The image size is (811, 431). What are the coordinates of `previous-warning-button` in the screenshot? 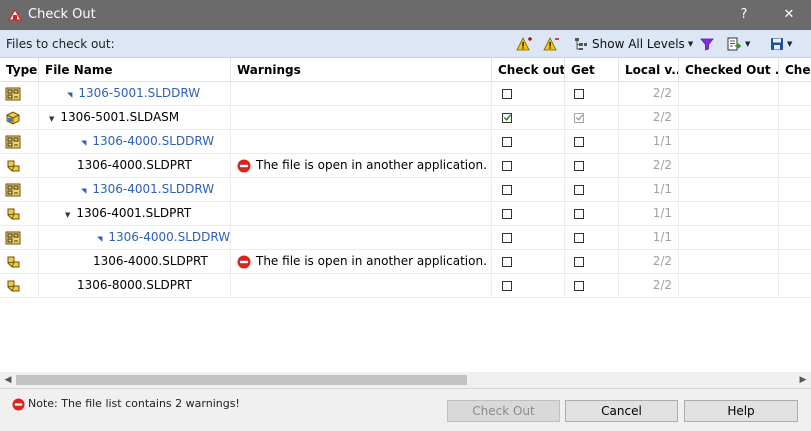 It's located at (552, 44).